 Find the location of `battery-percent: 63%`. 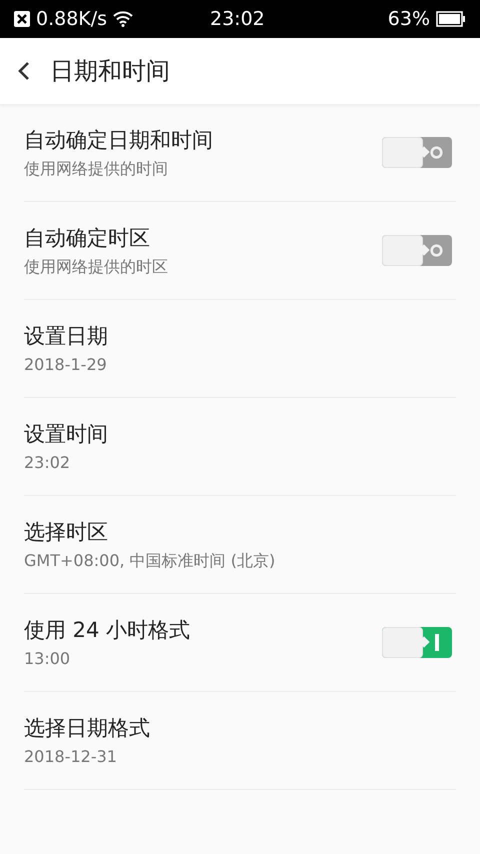

battery-percent: 63% is located at coordinates (409, 19).